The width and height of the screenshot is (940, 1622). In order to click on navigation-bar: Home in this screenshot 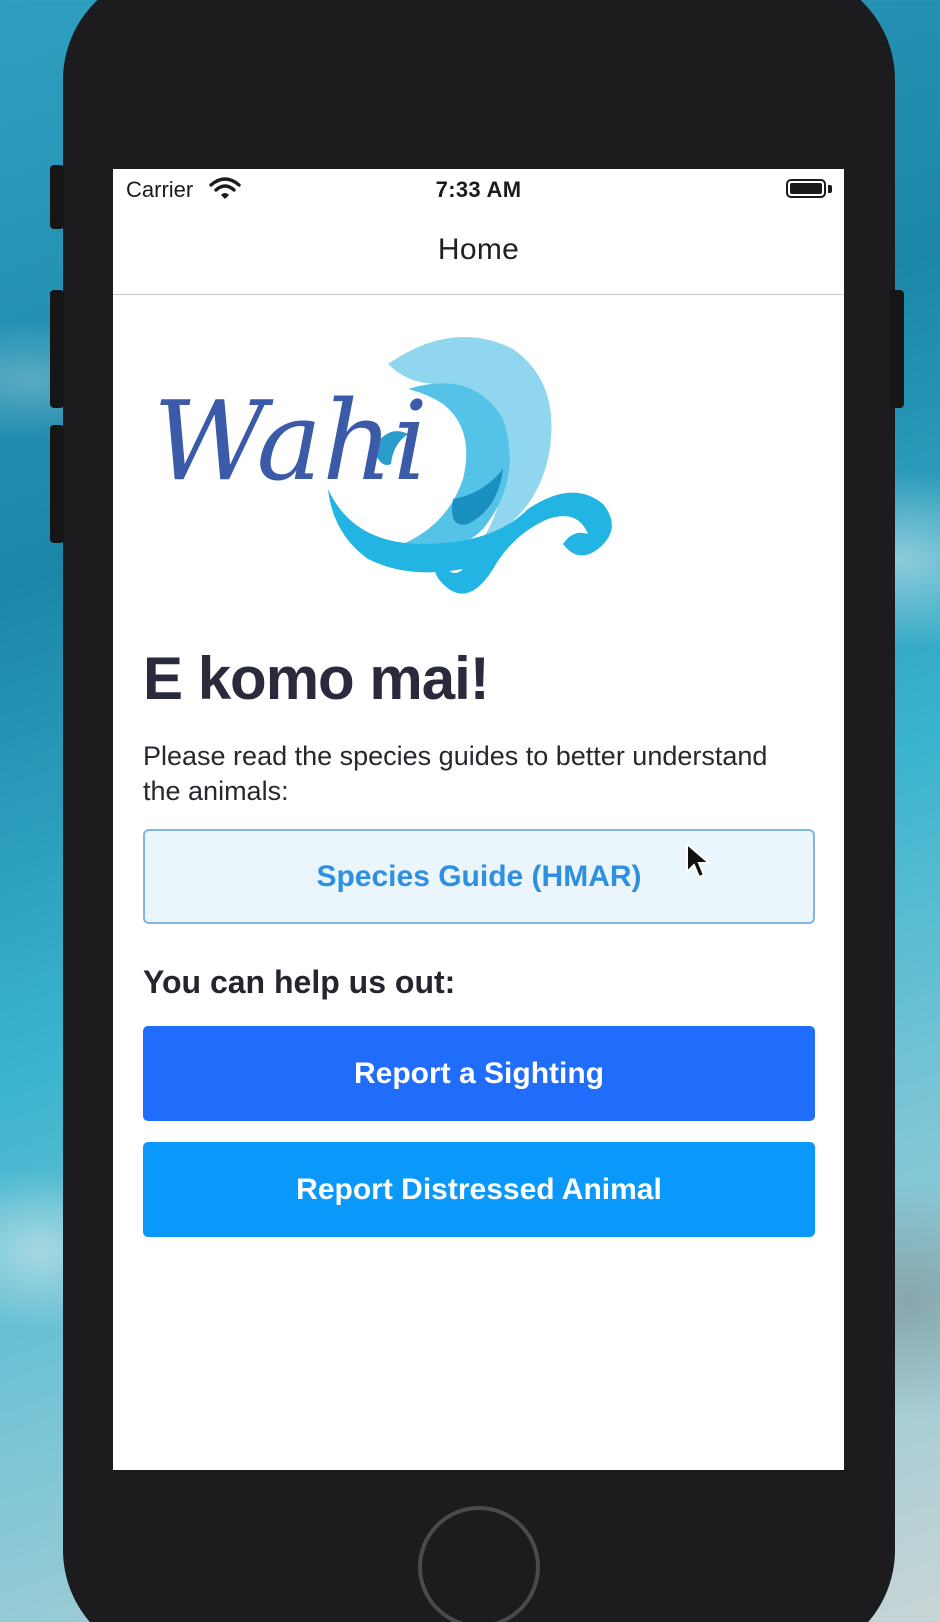, I will do `click(478, 253)`.